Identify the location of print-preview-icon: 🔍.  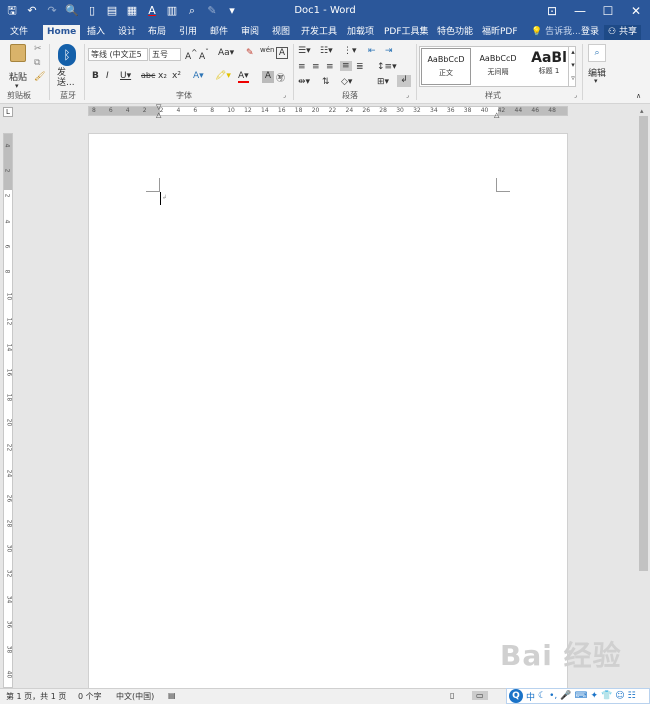
(72, 11).